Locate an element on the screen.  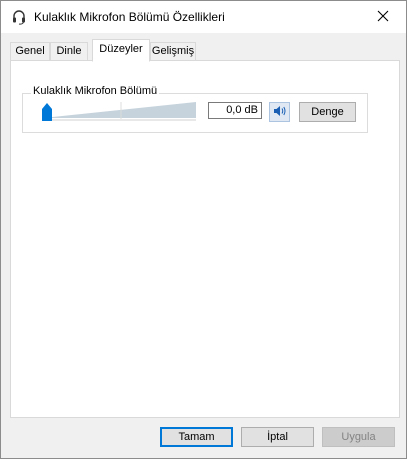
cancel-button-label: İptal is located at coordinates (277, 437).